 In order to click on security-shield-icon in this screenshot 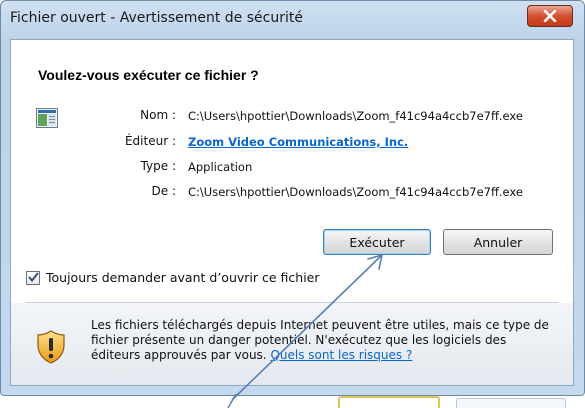, I will do `click(51, 348)`.